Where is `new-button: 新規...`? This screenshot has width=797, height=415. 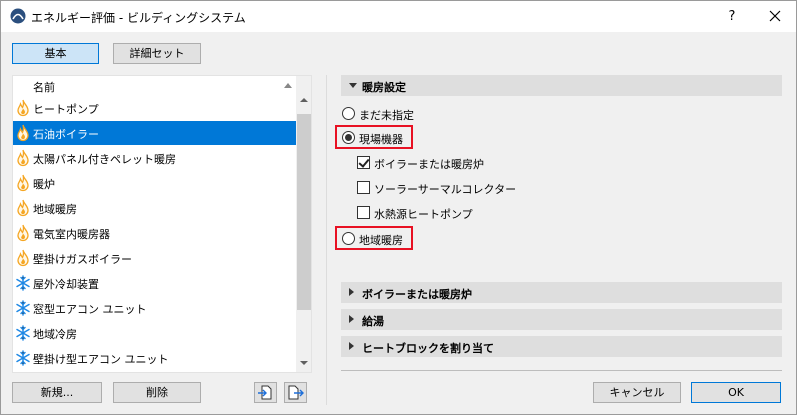 new-button: 新規... is located at coordinates (57, 392).